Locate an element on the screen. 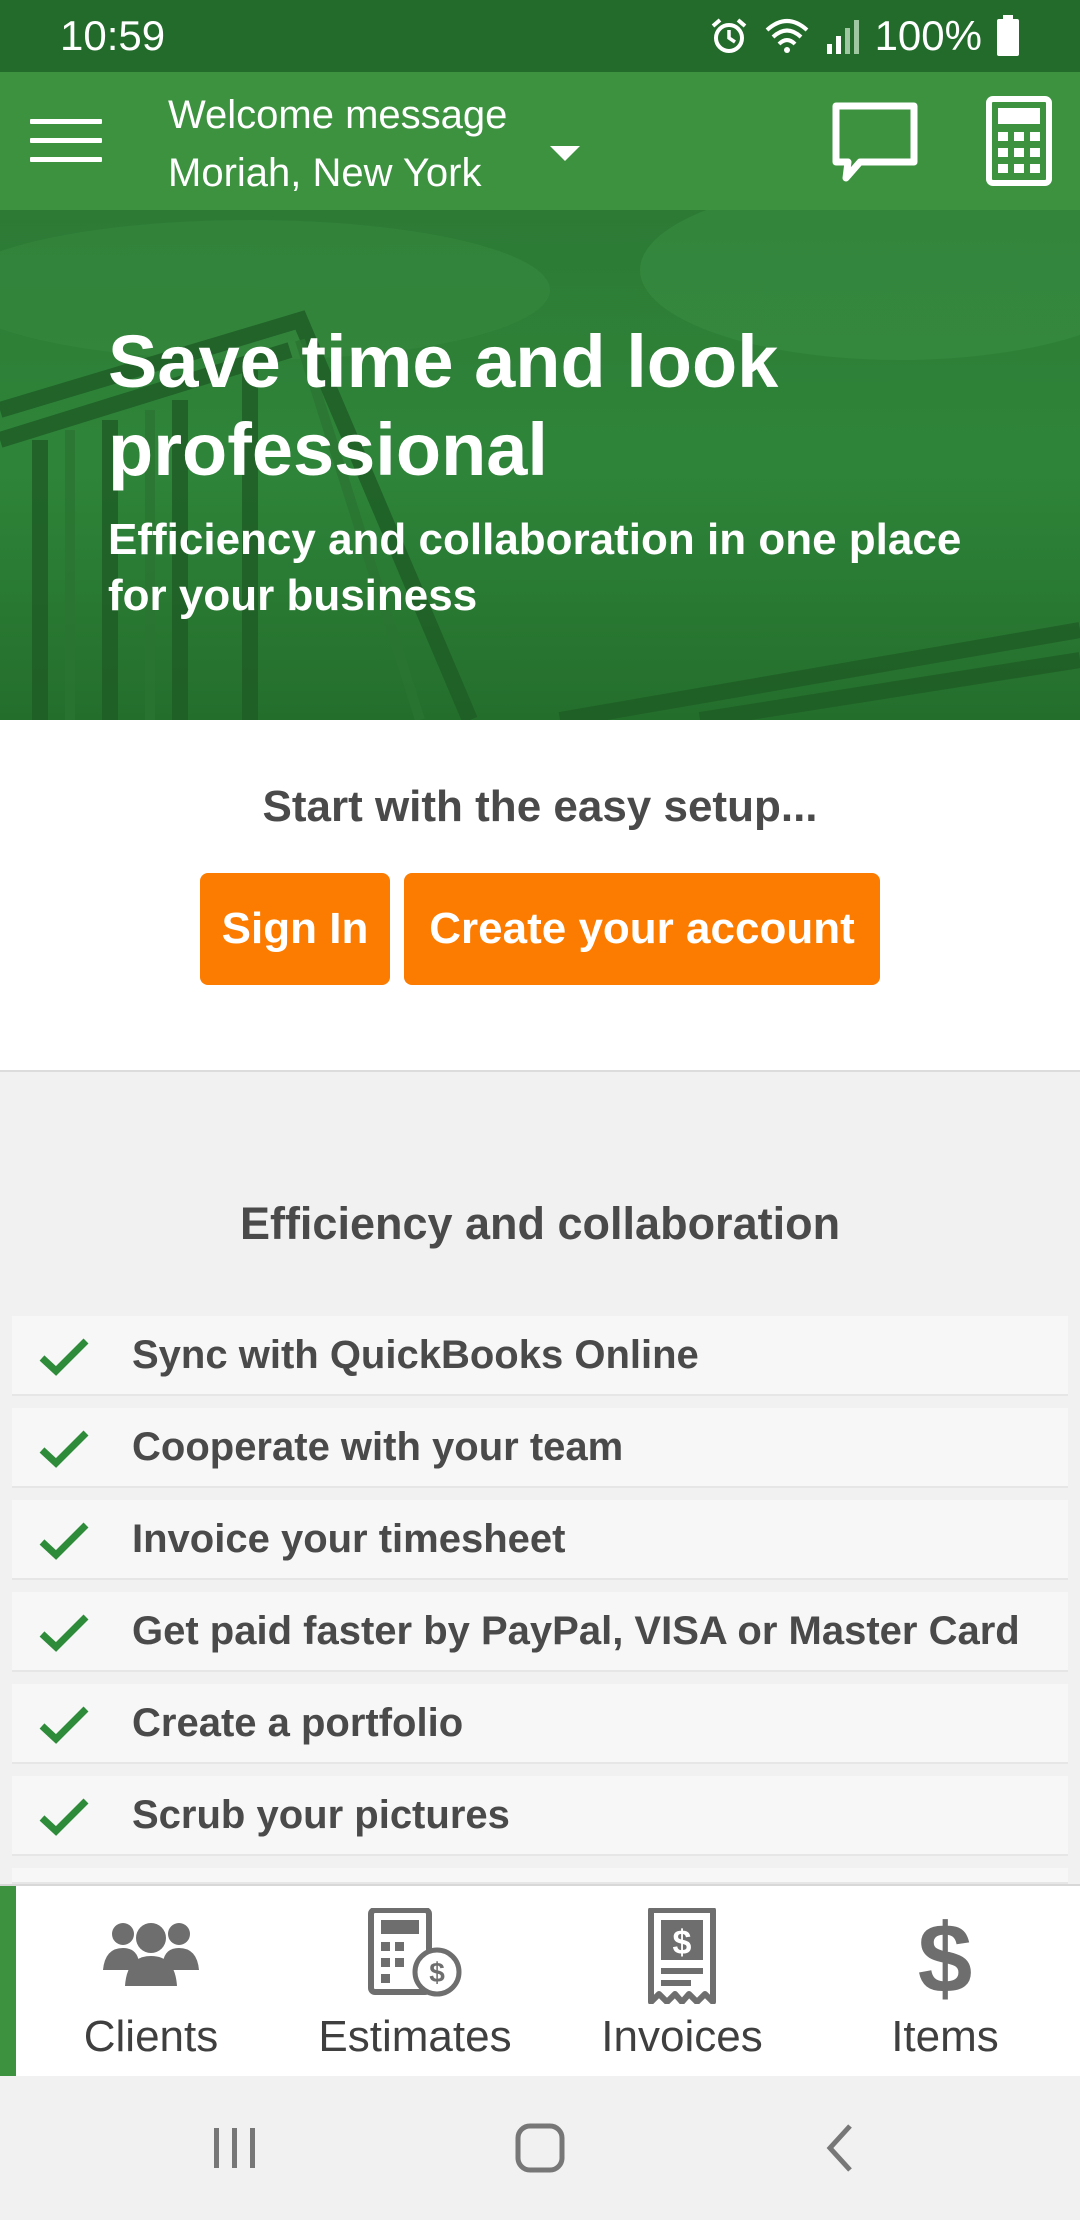 This screenshot has height=2220, width=1080. feature-text: Sync with QuickBooks Online is located at coordinates (415, 1354).